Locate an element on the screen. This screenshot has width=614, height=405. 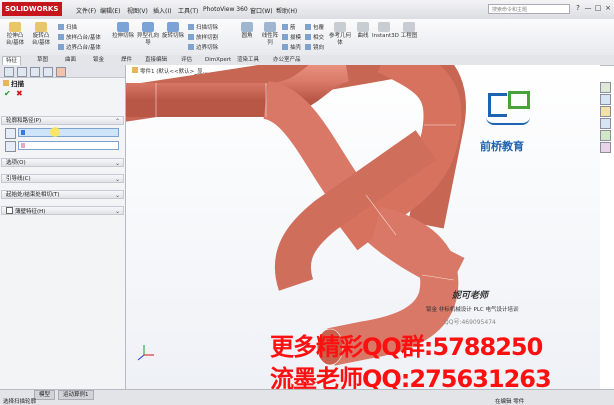
close-icon: × is located at coordinates (608, 8).